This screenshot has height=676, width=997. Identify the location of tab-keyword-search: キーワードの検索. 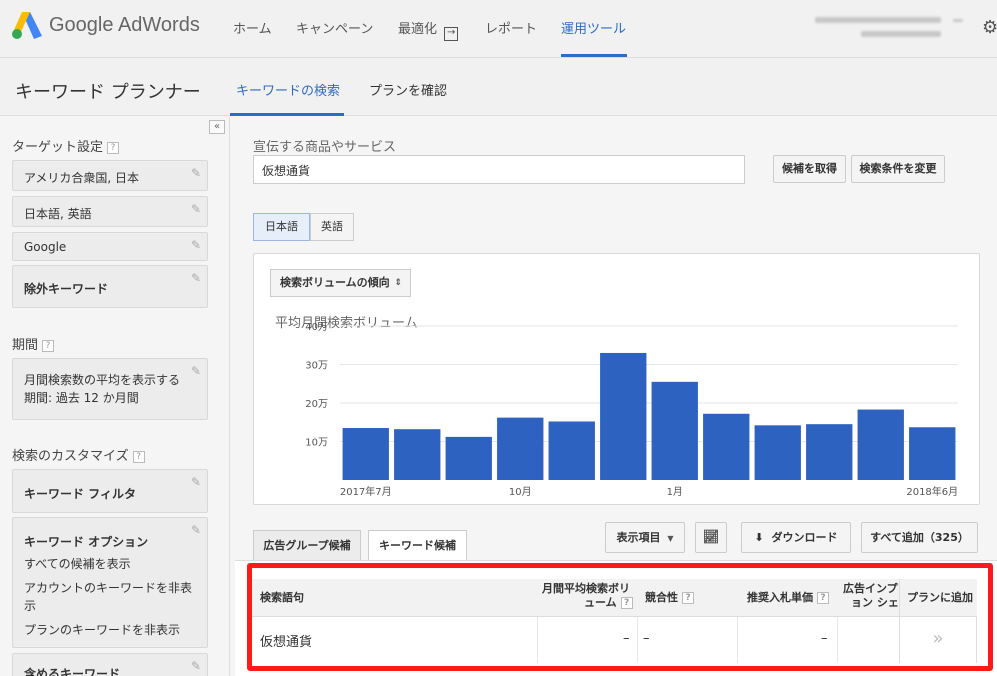
(288, 89).